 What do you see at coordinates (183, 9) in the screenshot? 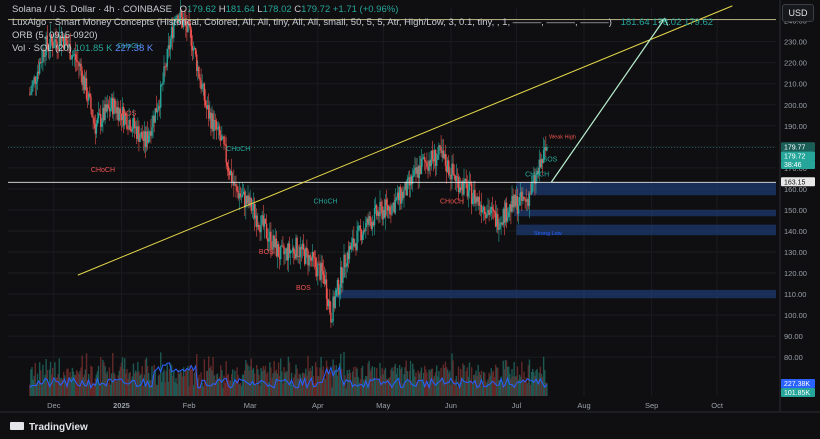
I see `open-label: O` at bounding box center [183, 9].